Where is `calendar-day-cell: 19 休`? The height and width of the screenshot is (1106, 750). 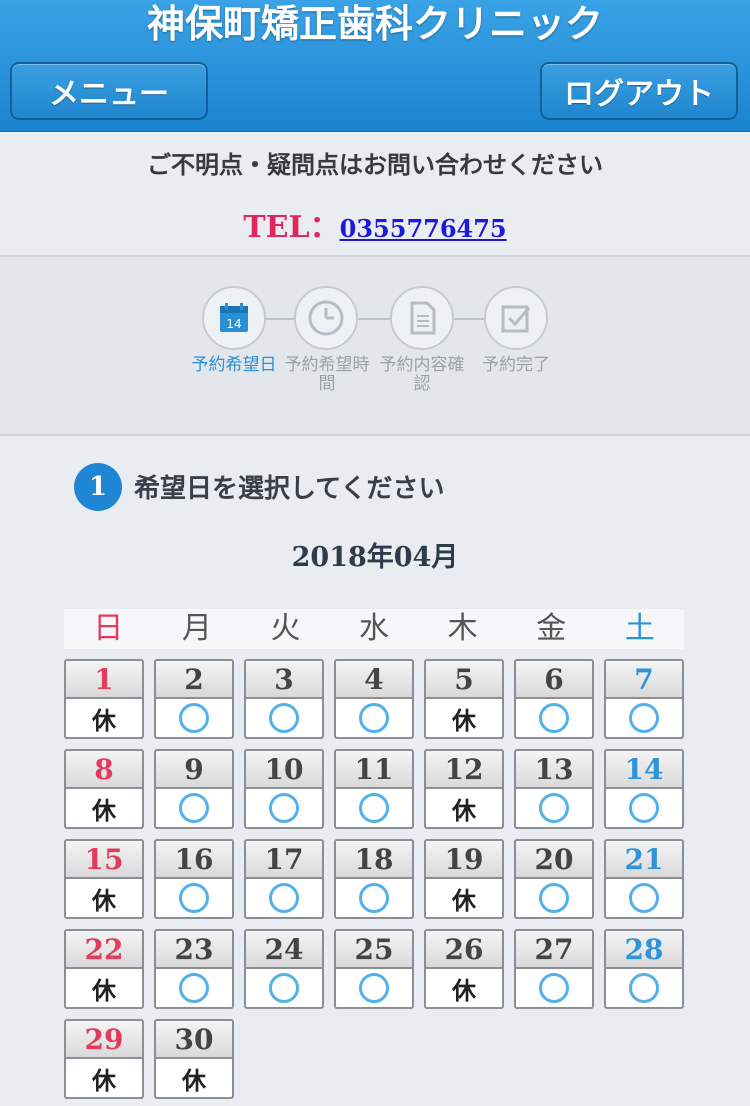 calendar-day-cell: 19 休 is located at coordinates (464, 879).